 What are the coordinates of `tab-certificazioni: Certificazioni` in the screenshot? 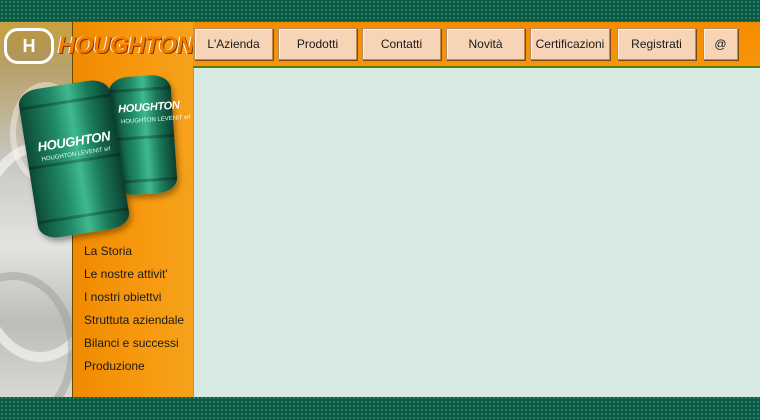 It's located at (570, 44).